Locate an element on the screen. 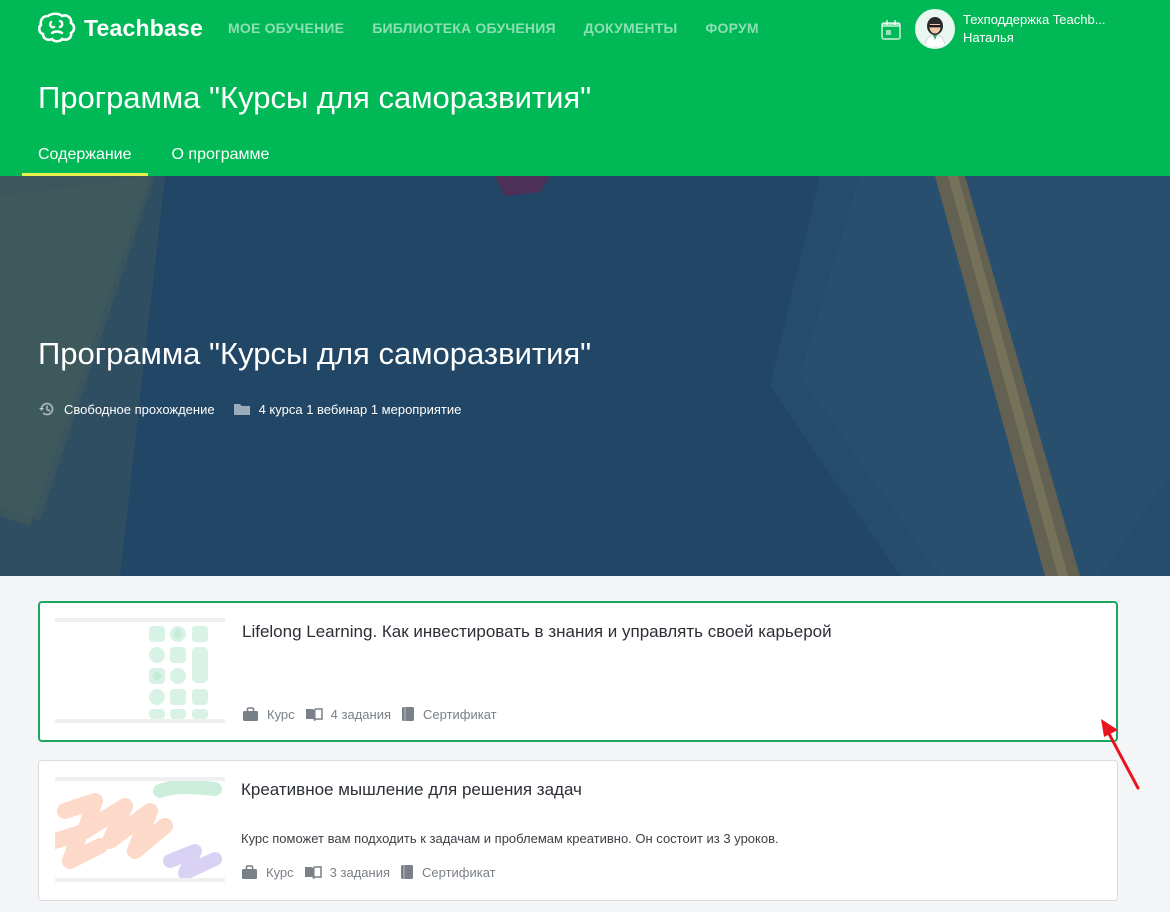 The height and width of the screenshot is (912, 1170). meta-contents-text: 4 курса 1 вебинар 1 мероприятие is located at coordinates (360, 409).